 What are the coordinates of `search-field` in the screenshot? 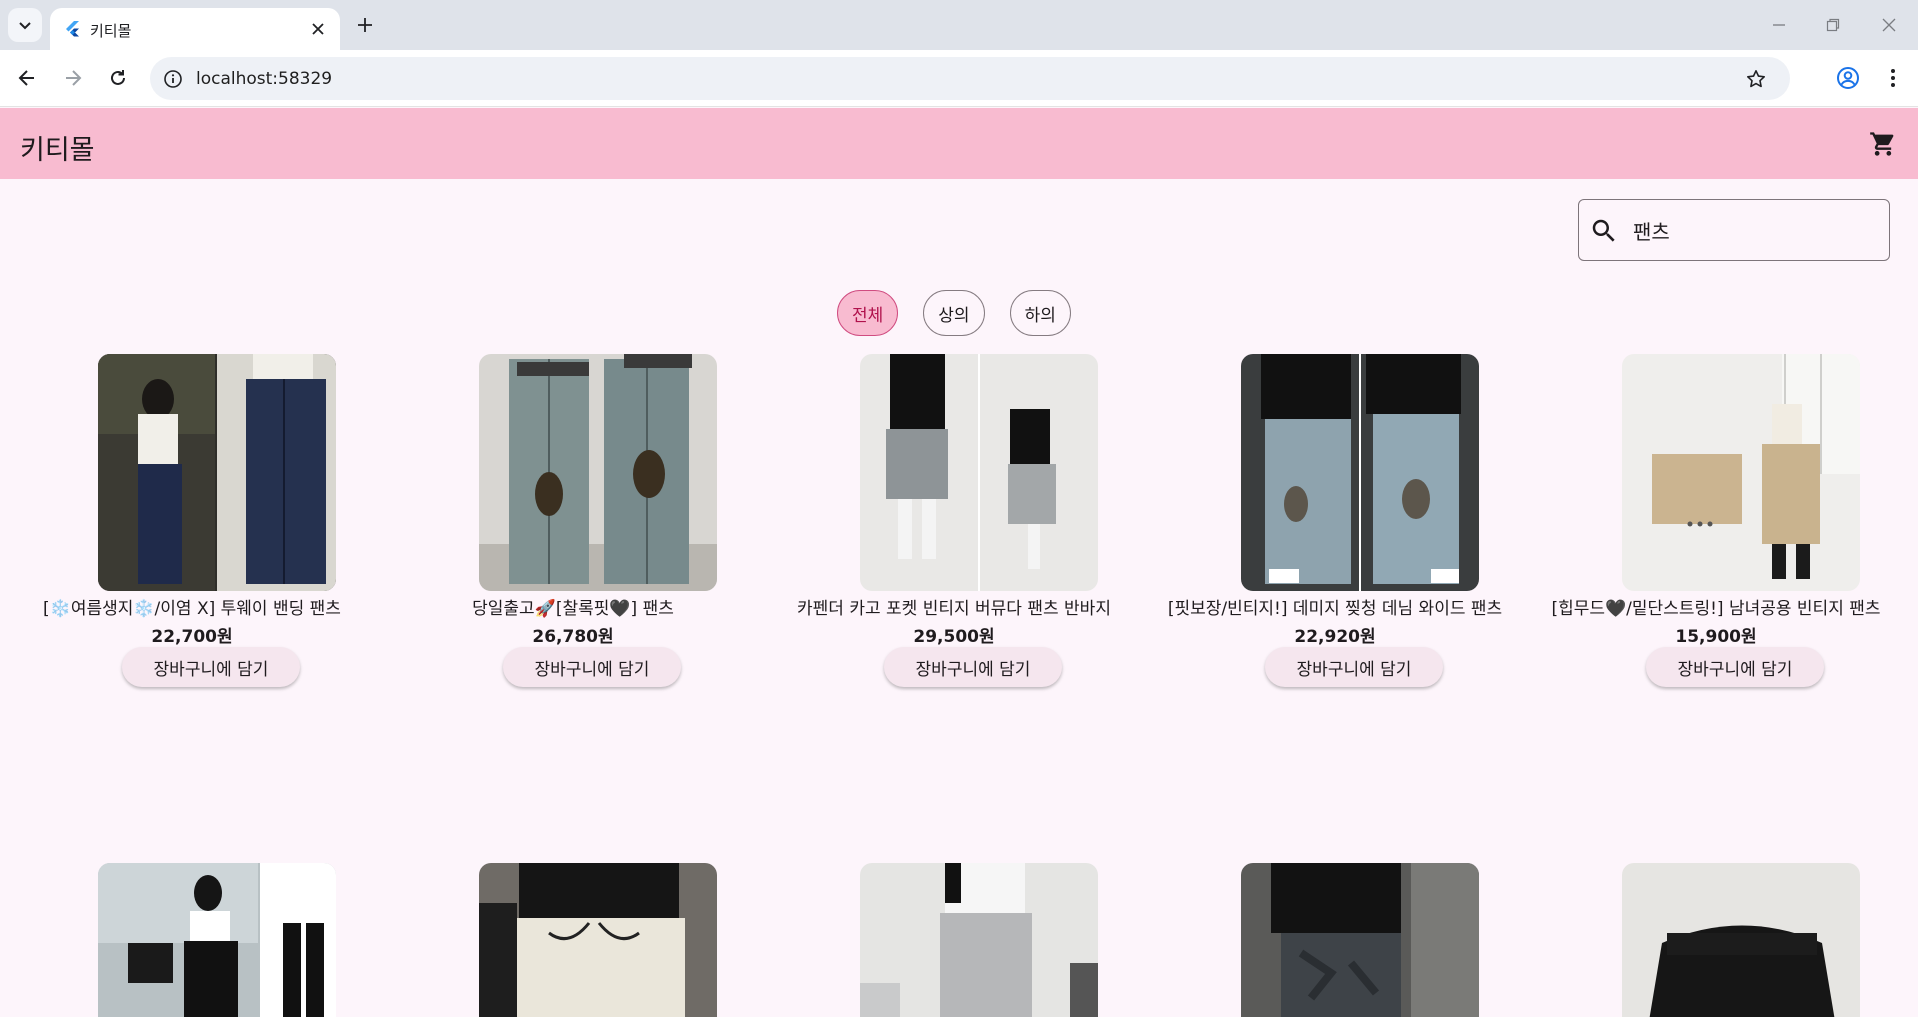 It's located at (1734, 230).